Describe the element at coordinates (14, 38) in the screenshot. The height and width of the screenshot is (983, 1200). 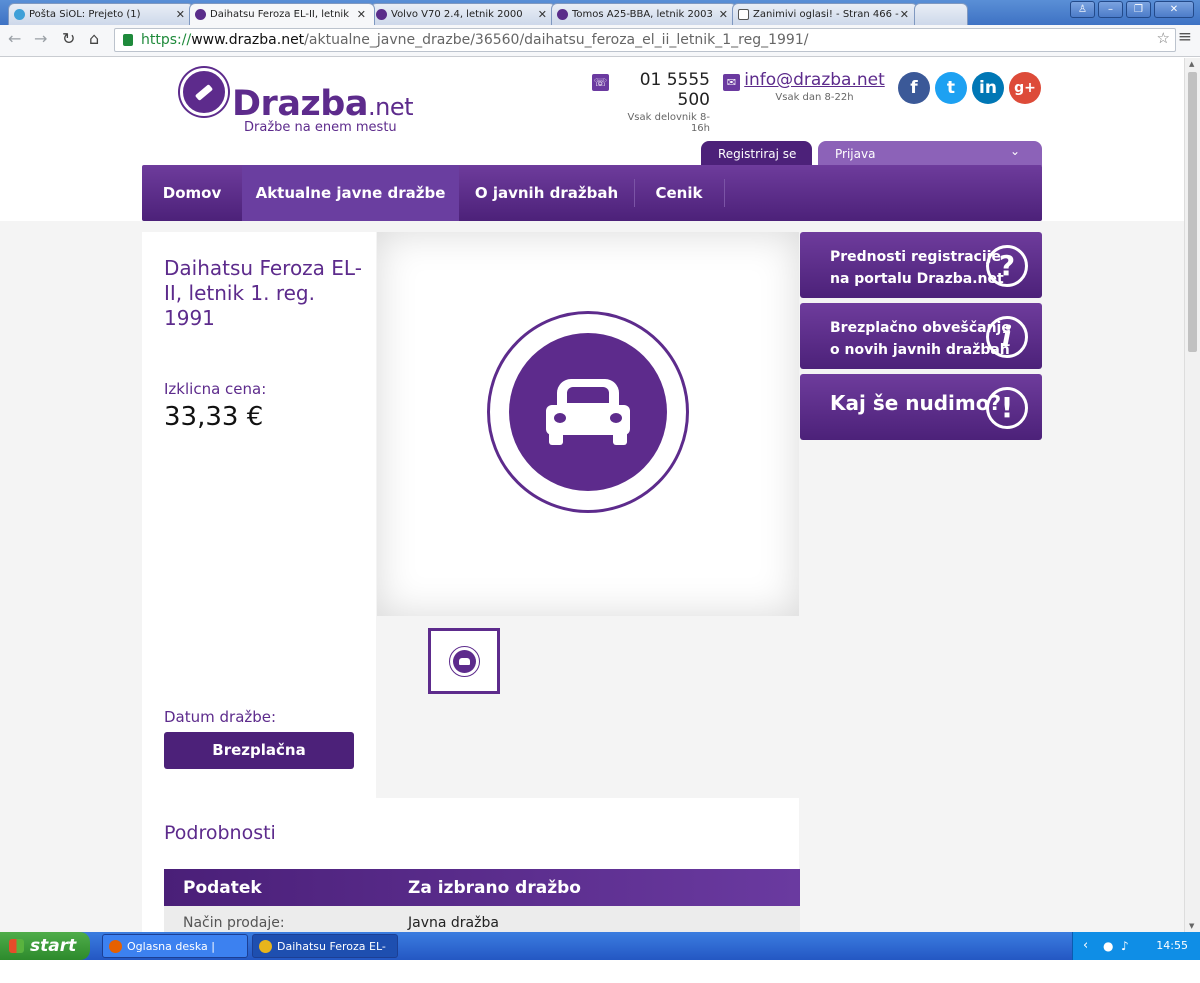
I see `back-icon: ←` at that location.